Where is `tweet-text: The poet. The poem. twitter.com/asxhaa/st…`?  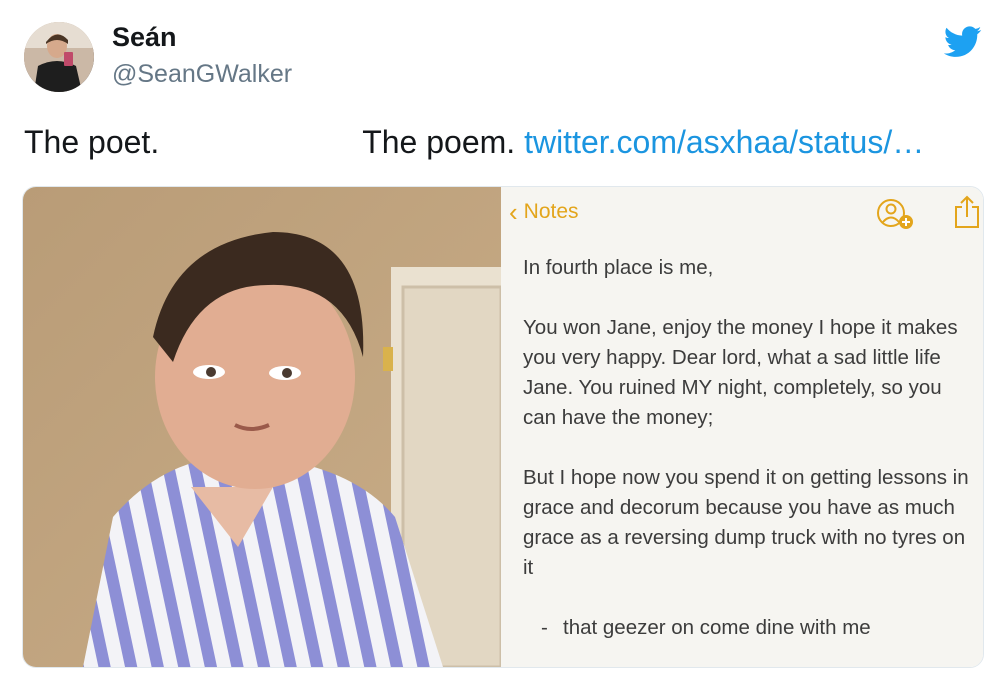
tweet-text: The poet. The poem. twitter.com/asxhaa/st… is located at coordinates (474, 142).